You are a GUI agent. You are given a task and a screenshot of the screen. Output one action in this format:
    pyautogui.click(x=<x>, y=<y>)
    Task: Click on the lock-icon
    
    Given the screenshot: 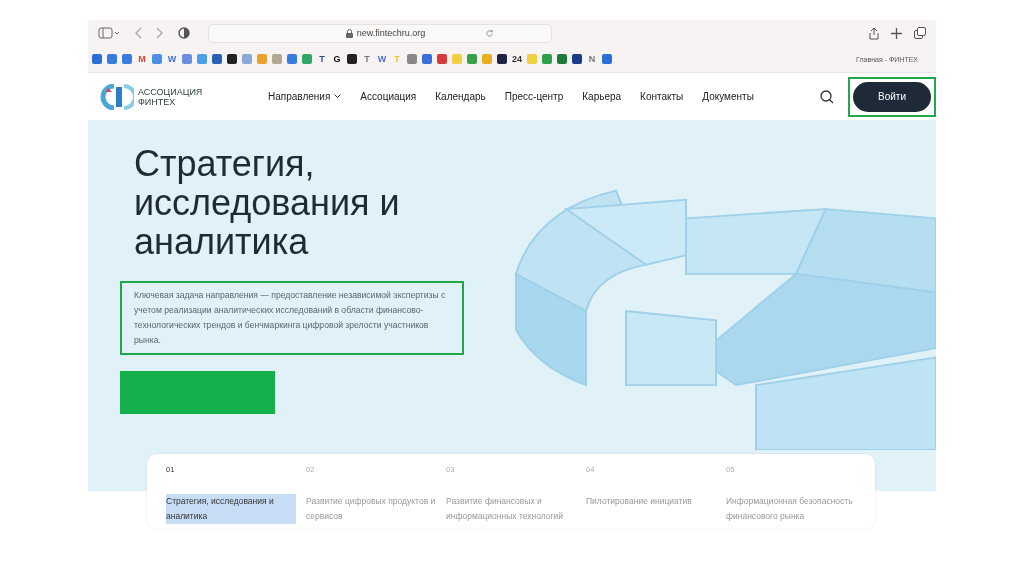 What is the action you would take?
    pyautogui.click(x=349, y=33)
    